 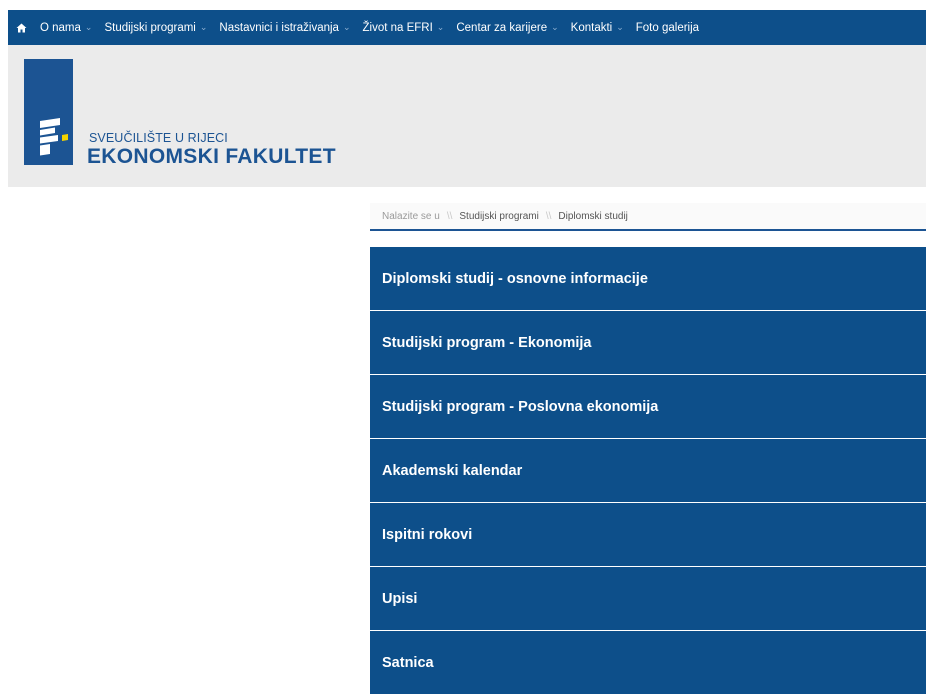 What do you see at coordinates (48, 112) in the screenshot?
I see `faculty-logo` at bounding box center [48, 112].